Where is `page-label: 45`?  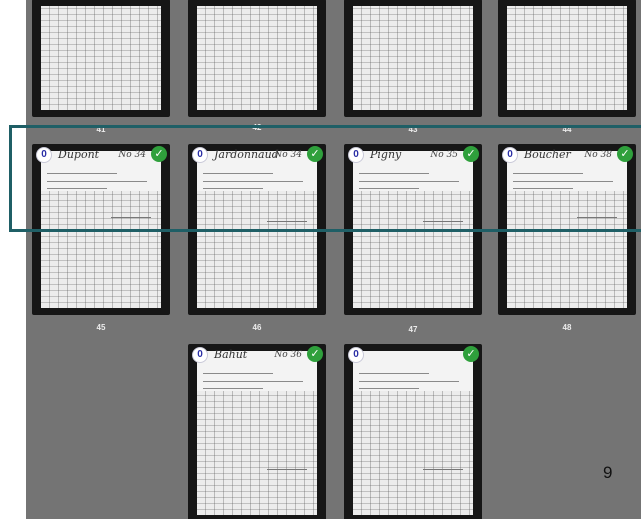 page-label: 45 is located at coordinates (101, 327).